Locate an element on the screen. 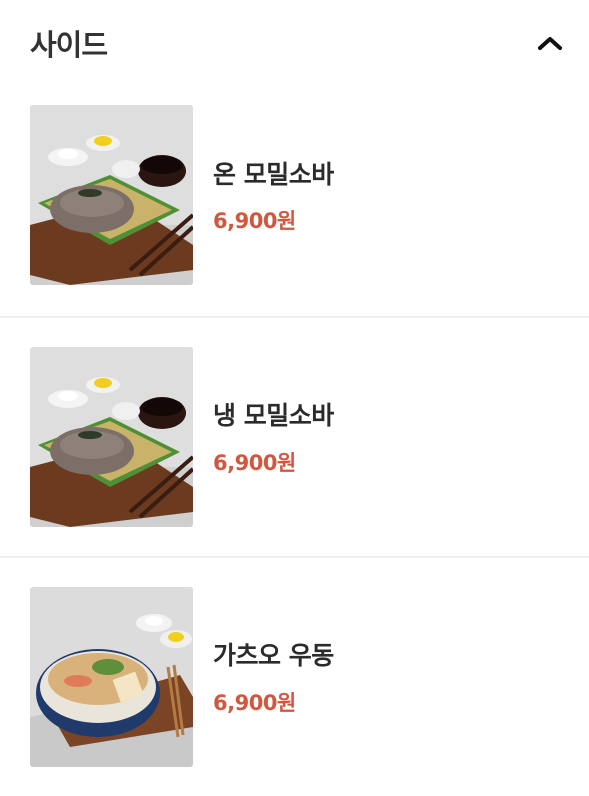 The image size is (589, 796). chevron-up-icon is located at coordinates (550, 43).